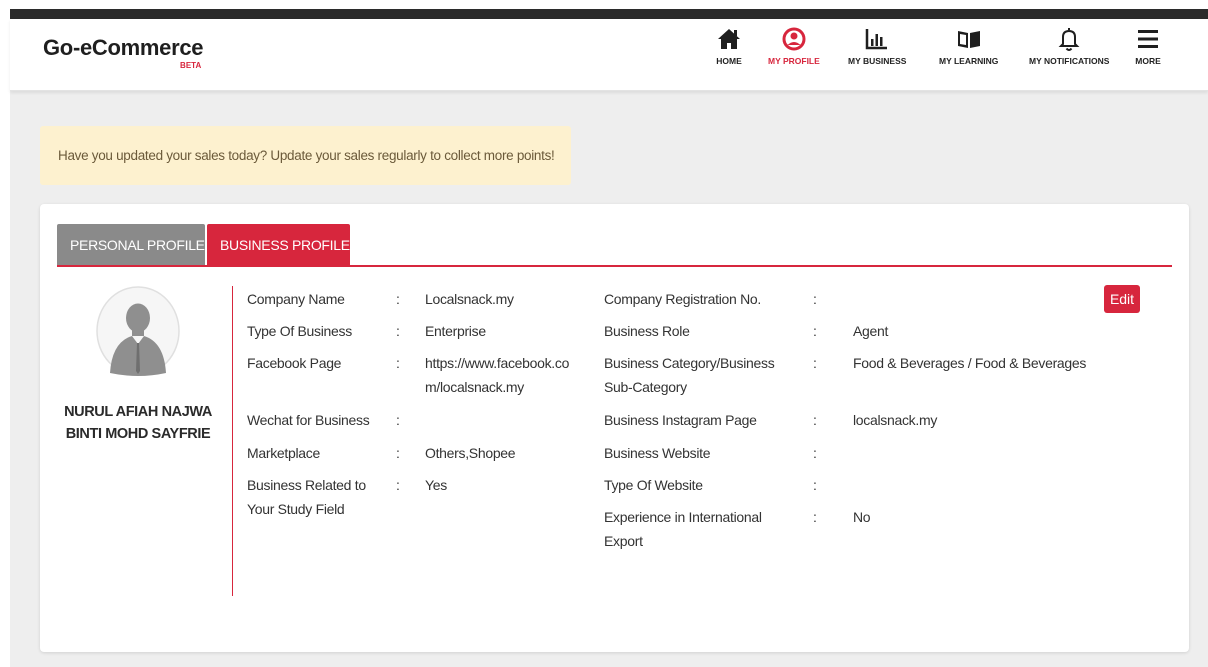  What do you see at coordinates (278, 245) in the screenshot?
I see `tab-business-profile: BUSINESS PROFILE` at bounding box center [278, 245].